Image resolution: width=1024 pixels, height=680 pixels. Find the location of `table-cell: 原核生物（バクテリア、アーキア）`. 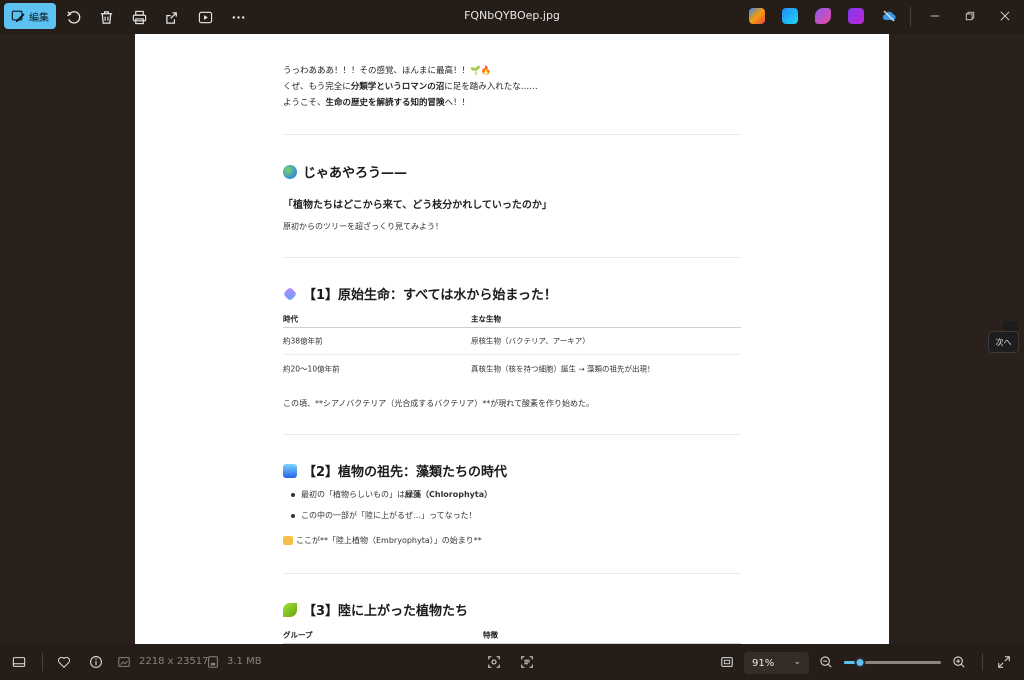

table-cell: 原核生物（バクテリア、アーキア） is located at coordinates (530, 341).